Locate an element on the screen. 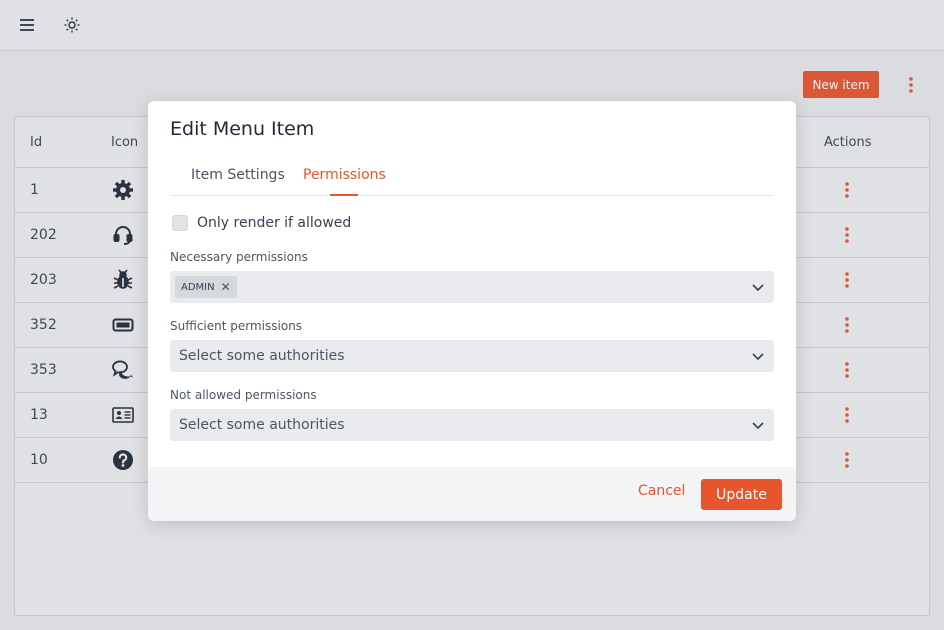 This screenshot has width=944, height=630. cancel-button: Cancel is located at coordinates (661, 491).